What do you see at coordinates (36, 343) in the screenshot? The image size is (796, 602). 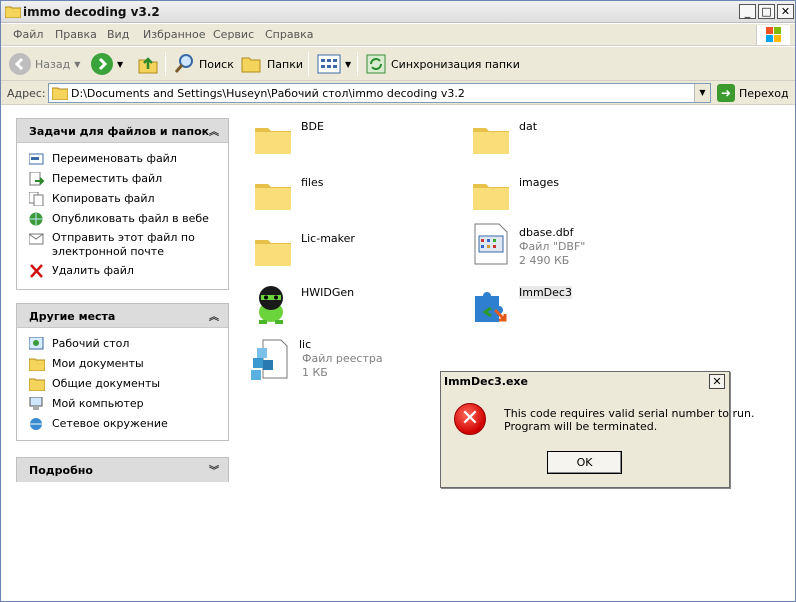 I see `desktop-icon` at bounding box center [36, 343].